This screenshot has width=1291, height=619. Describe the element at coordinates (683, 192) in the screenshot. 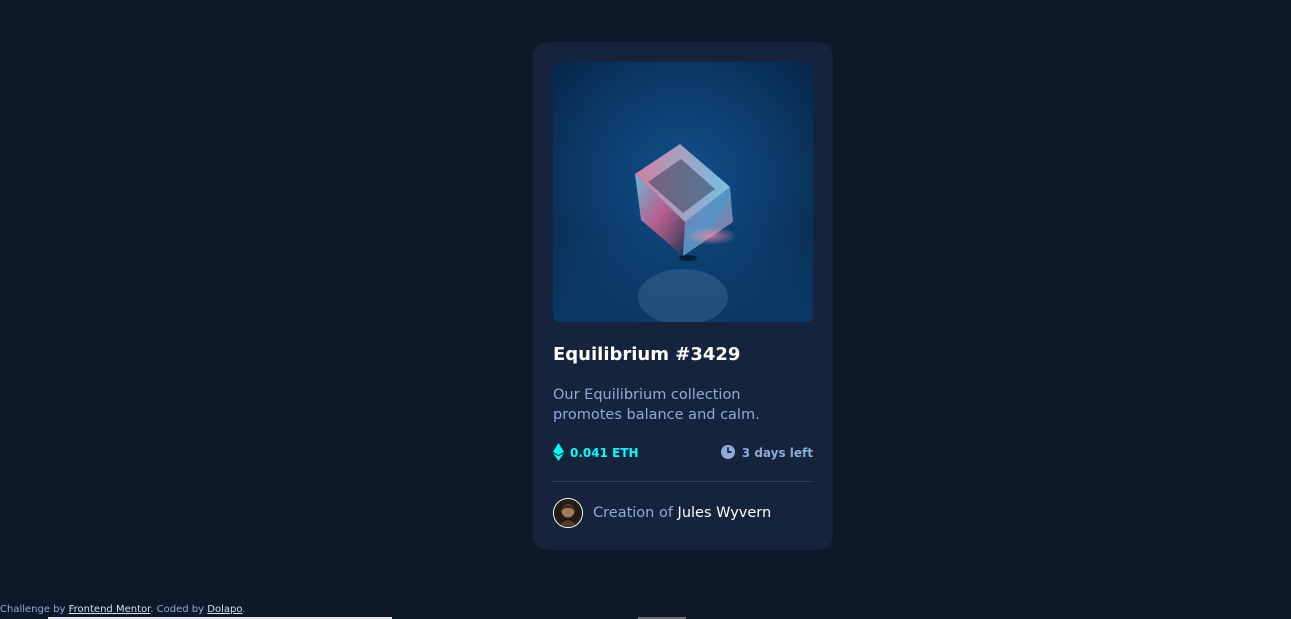

I see `equilibrium-image` at that location.